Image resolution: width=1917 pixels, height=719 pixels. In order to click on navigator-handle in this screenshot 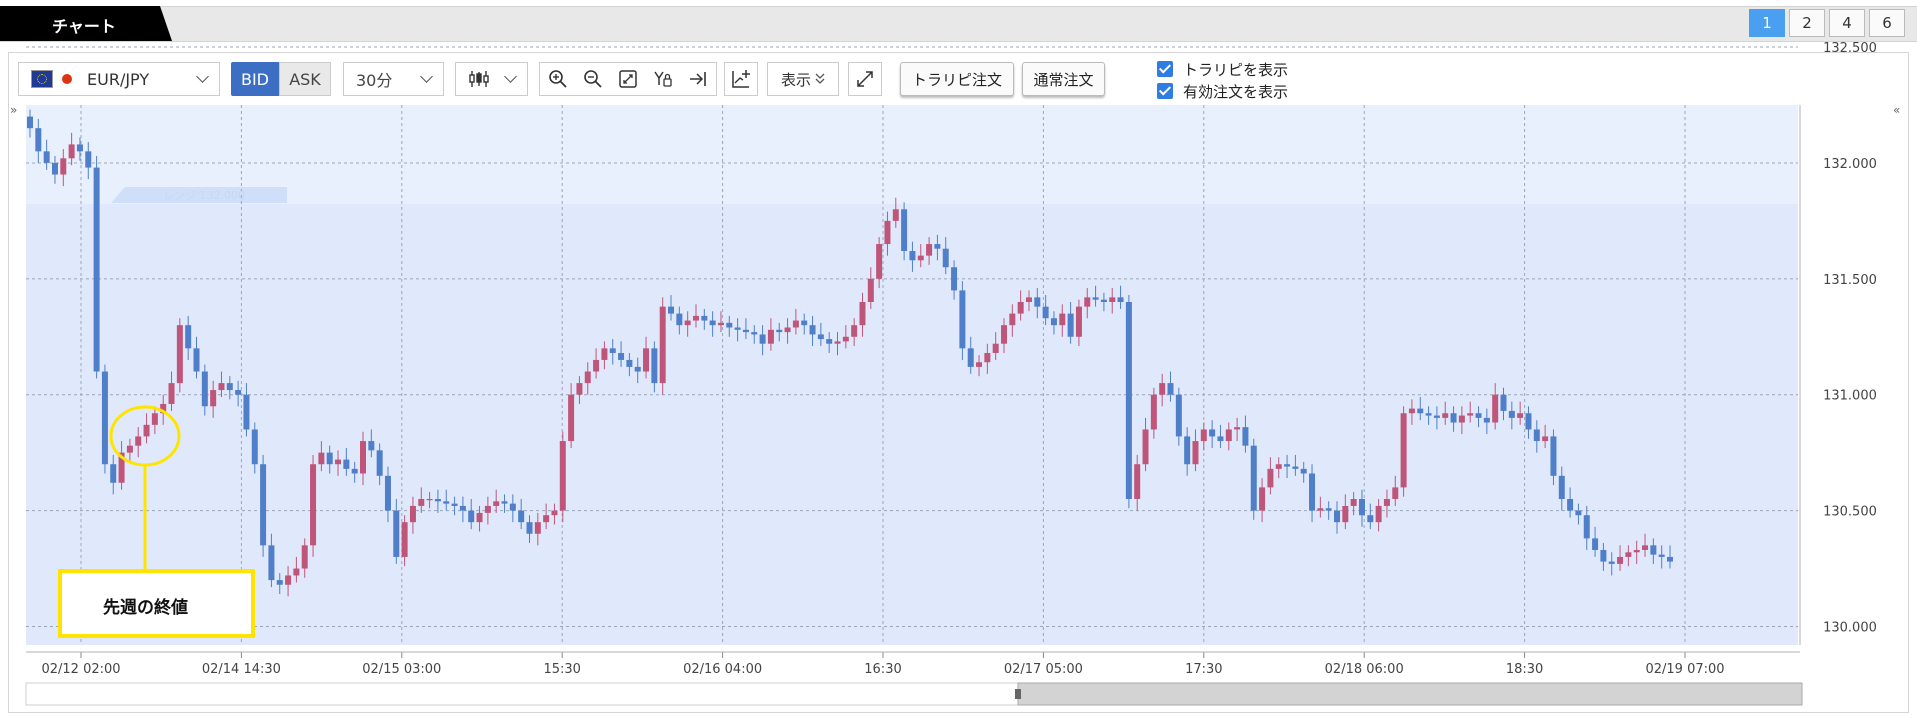, I will do `click(1018, 694)`.